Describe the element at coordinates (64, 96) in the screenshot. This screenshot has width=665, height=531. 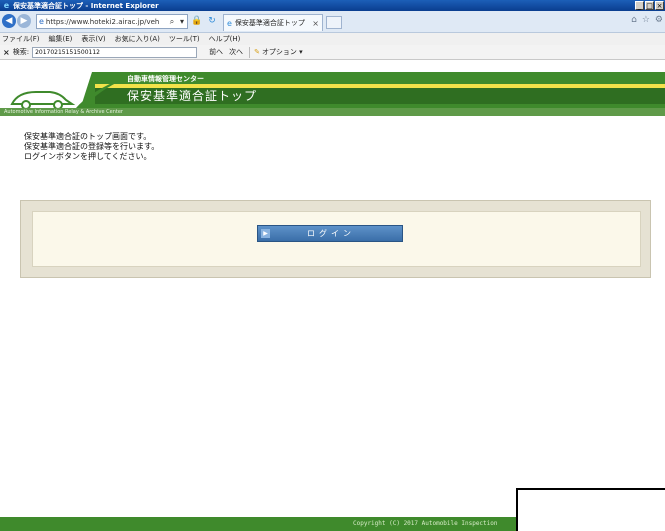
I see `car-logo-icon` at that location.